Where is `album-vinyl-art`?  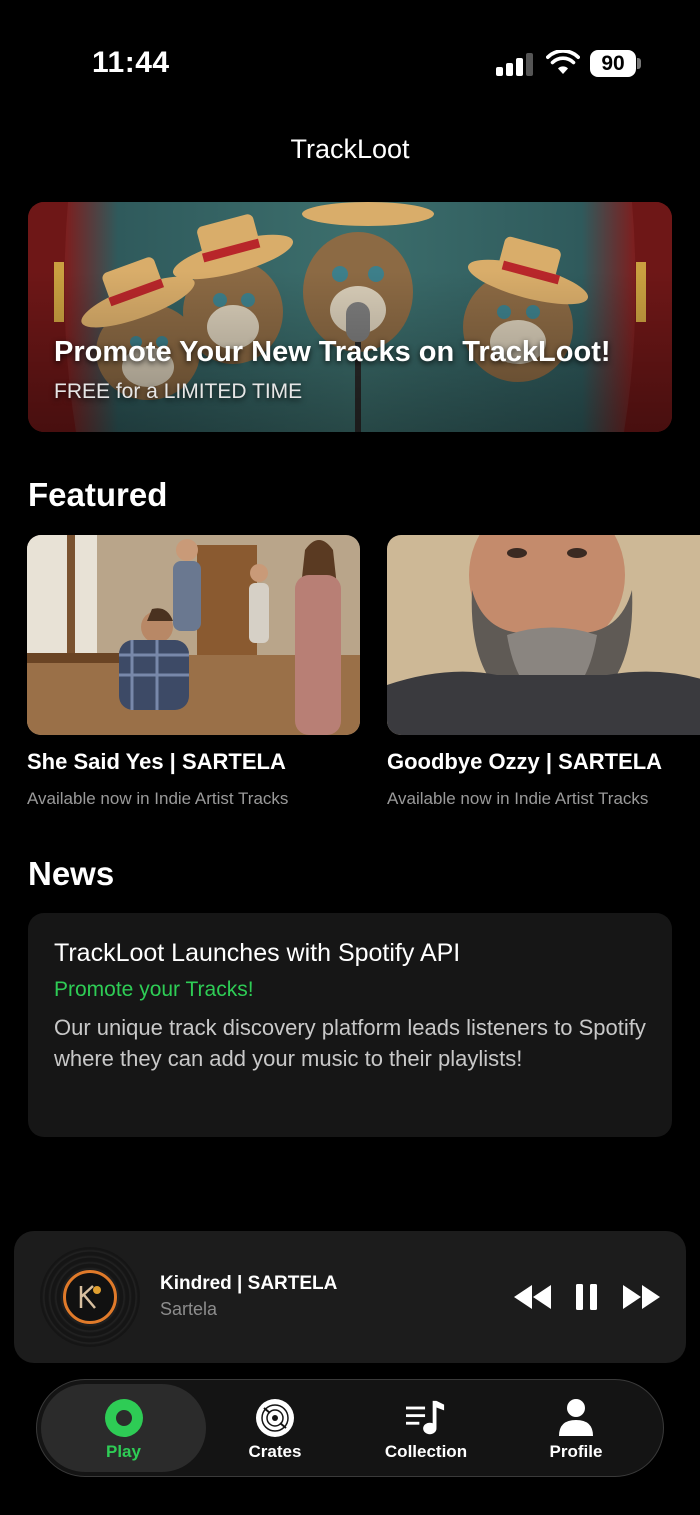 album-vinyl-art is located at coordinates (90, 1297).